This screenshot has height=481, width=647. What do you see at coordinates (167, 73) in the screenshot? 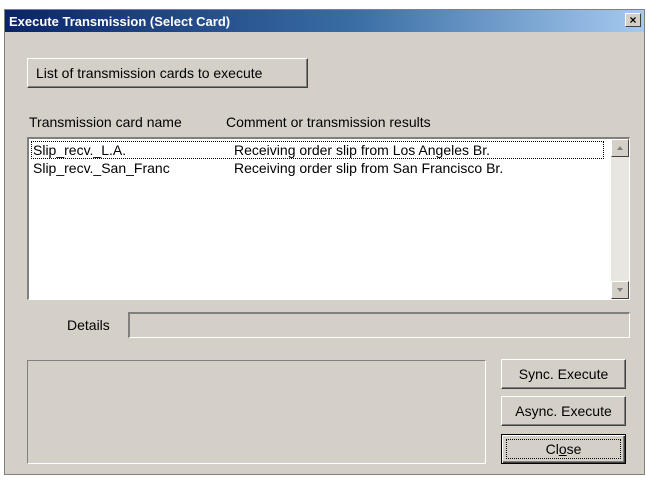
I see `card-list-button: List of transmission cards to execute` at bounding box center [167, 73].